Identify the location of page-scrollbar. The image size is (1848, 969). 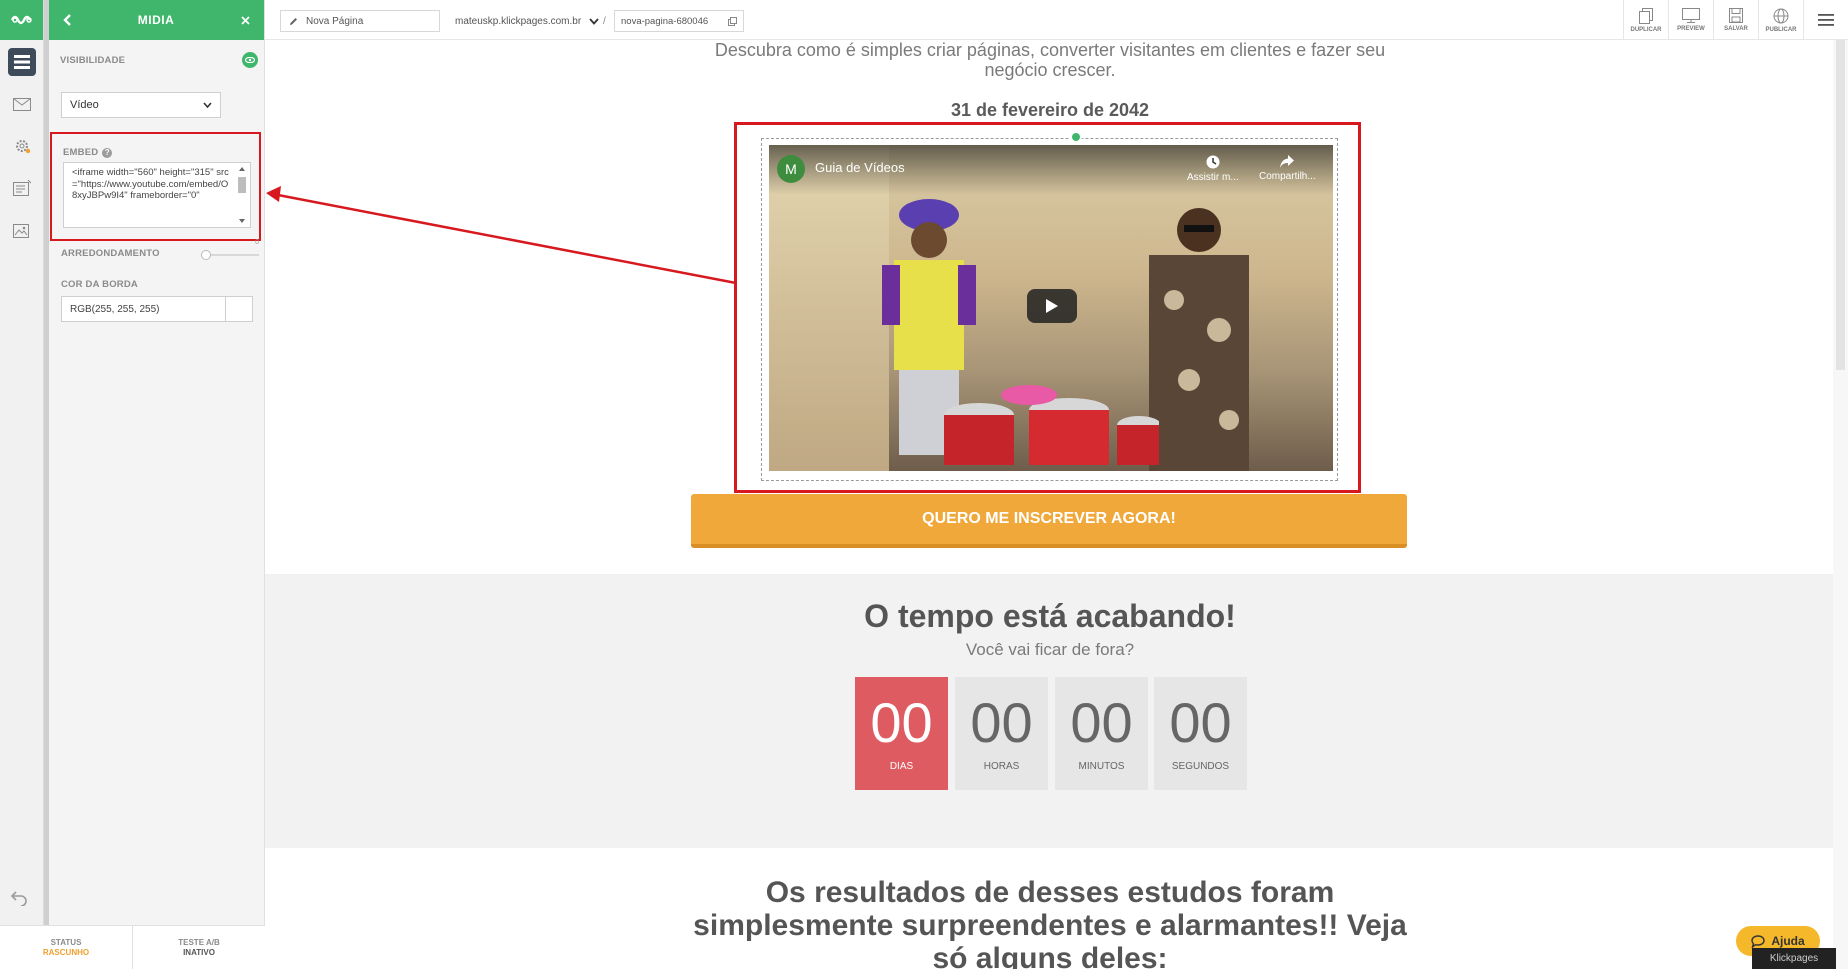
(1840, 504).